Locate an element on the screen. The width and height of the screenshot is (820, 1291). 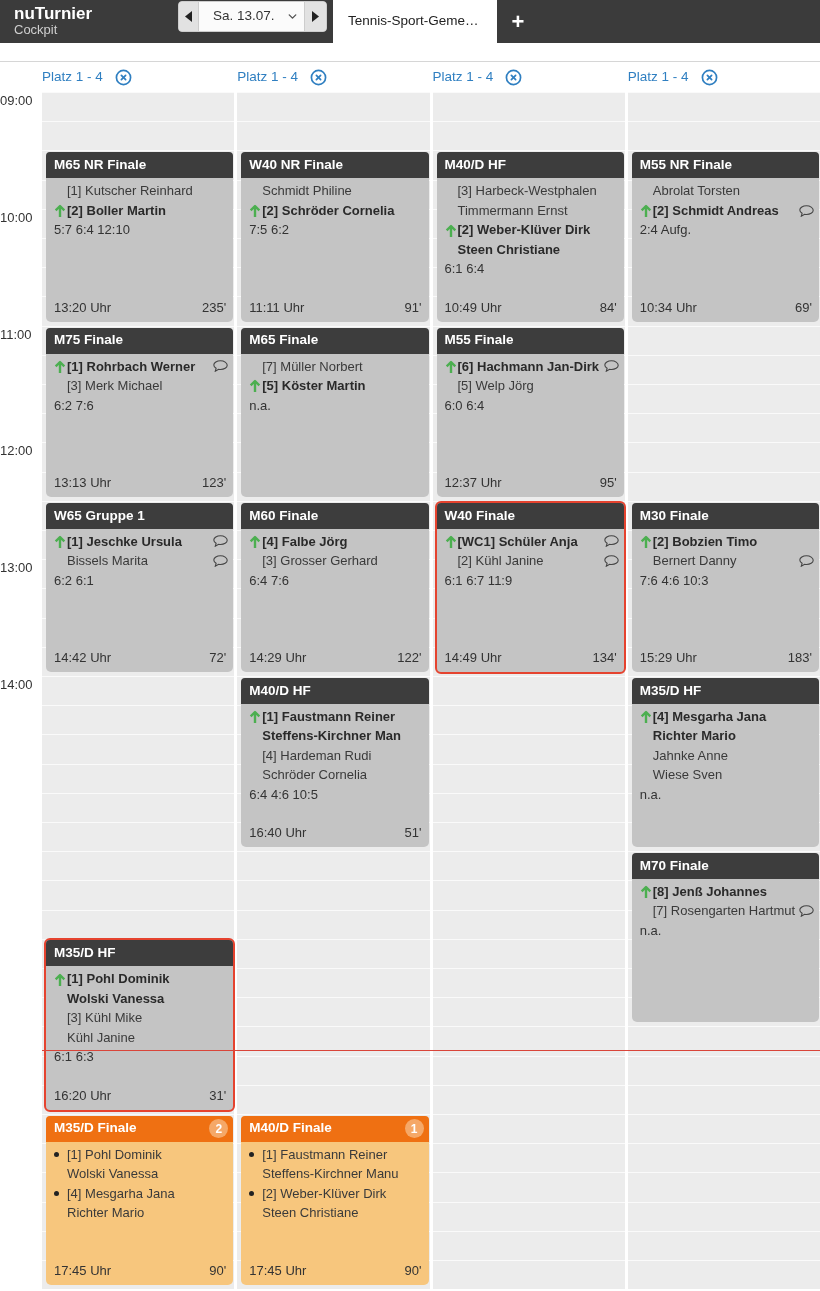
match-card: M40/D Finale 1 [1] Faustmann Reiner Steffens-Kirchner Manu [2] Weber-Klüver Dirk Steen Christiane 17:45 Uhr 90' is located at coordinates (335, 1200).